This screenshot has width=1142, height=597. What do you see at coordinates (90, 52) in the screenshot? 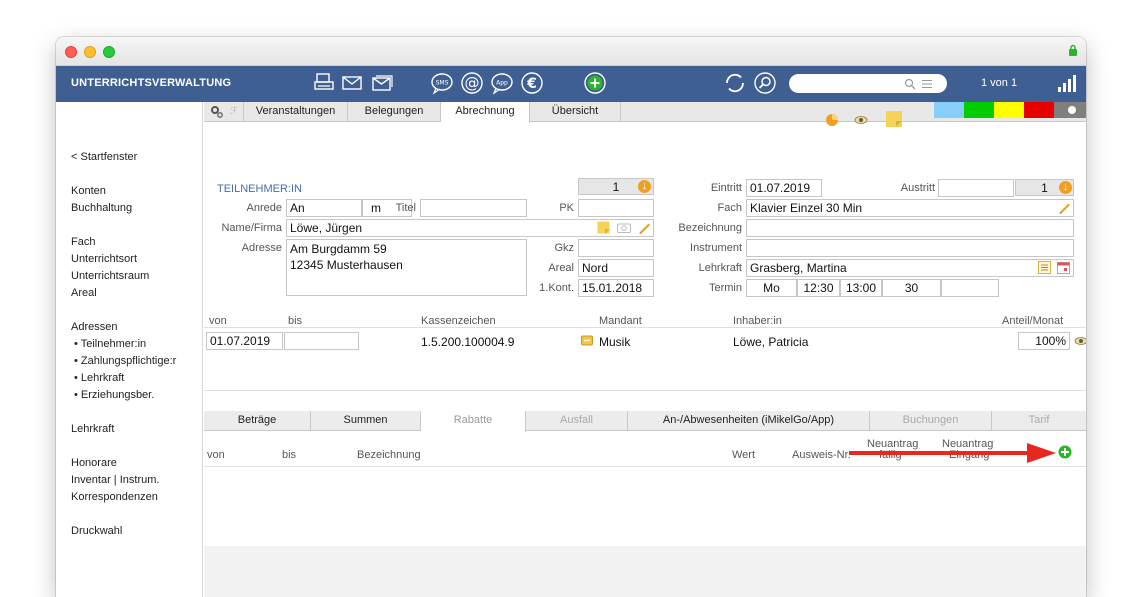
I see `minimize-window-button` at bounding box center [90, 52].